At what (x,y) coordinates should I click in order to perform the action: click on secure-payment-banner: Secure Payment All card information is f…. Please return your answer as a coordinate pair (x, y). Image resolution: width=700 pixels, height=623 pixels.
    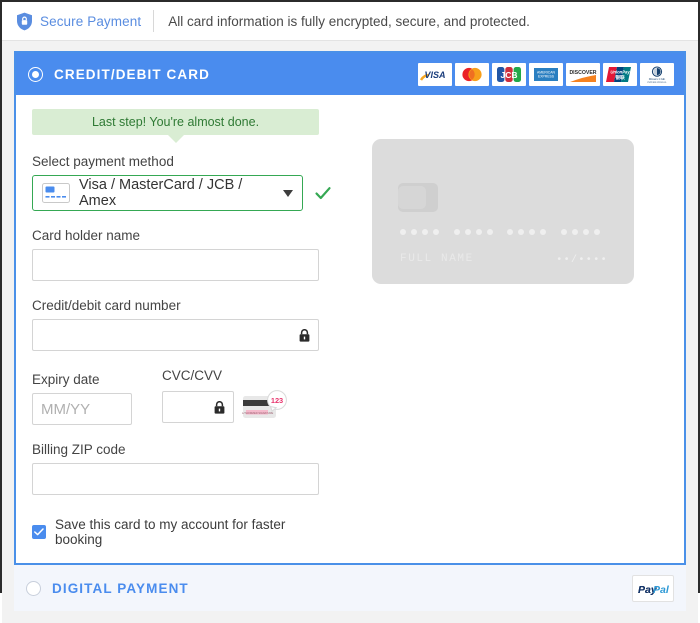
    Looking at the image, I should click on (350, 21).